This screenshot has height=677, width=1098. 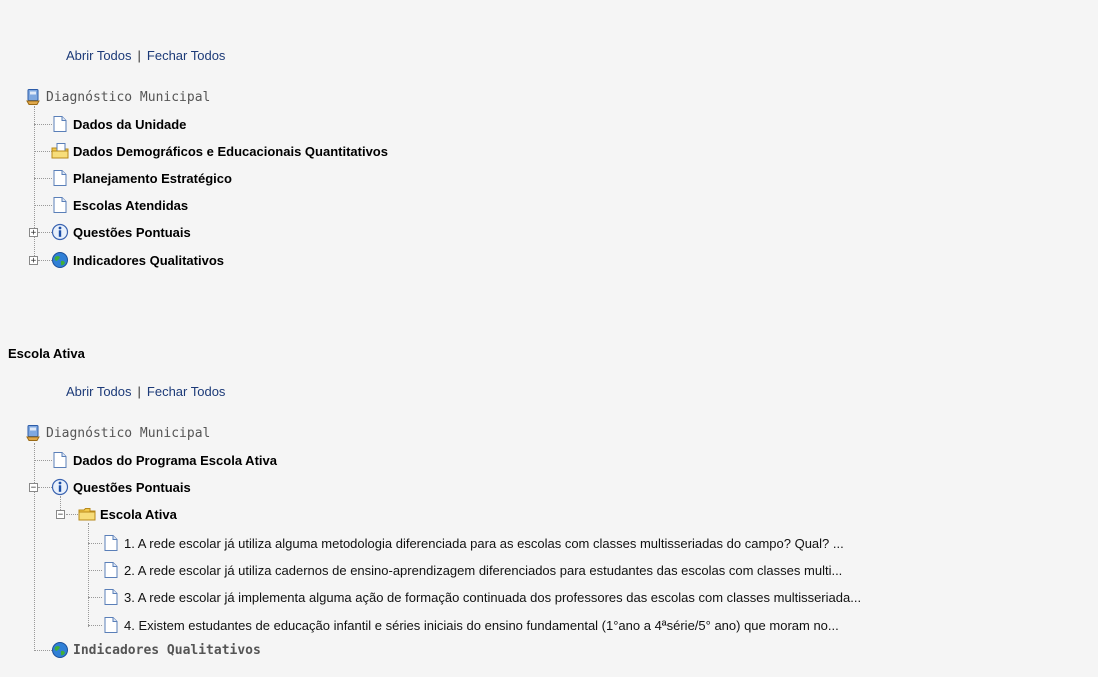 I want to click on tree1-expand-toggle-indicadores: +, so click(x=33, y=260).